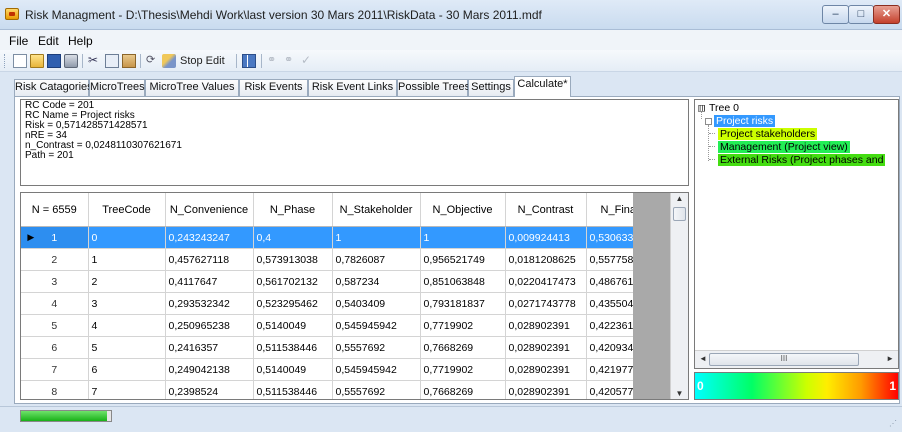  What do you see at coordinates (376, 303) in the screenshot?
I see `table-cell: 0,5403409` at bounding box center [376, 303].